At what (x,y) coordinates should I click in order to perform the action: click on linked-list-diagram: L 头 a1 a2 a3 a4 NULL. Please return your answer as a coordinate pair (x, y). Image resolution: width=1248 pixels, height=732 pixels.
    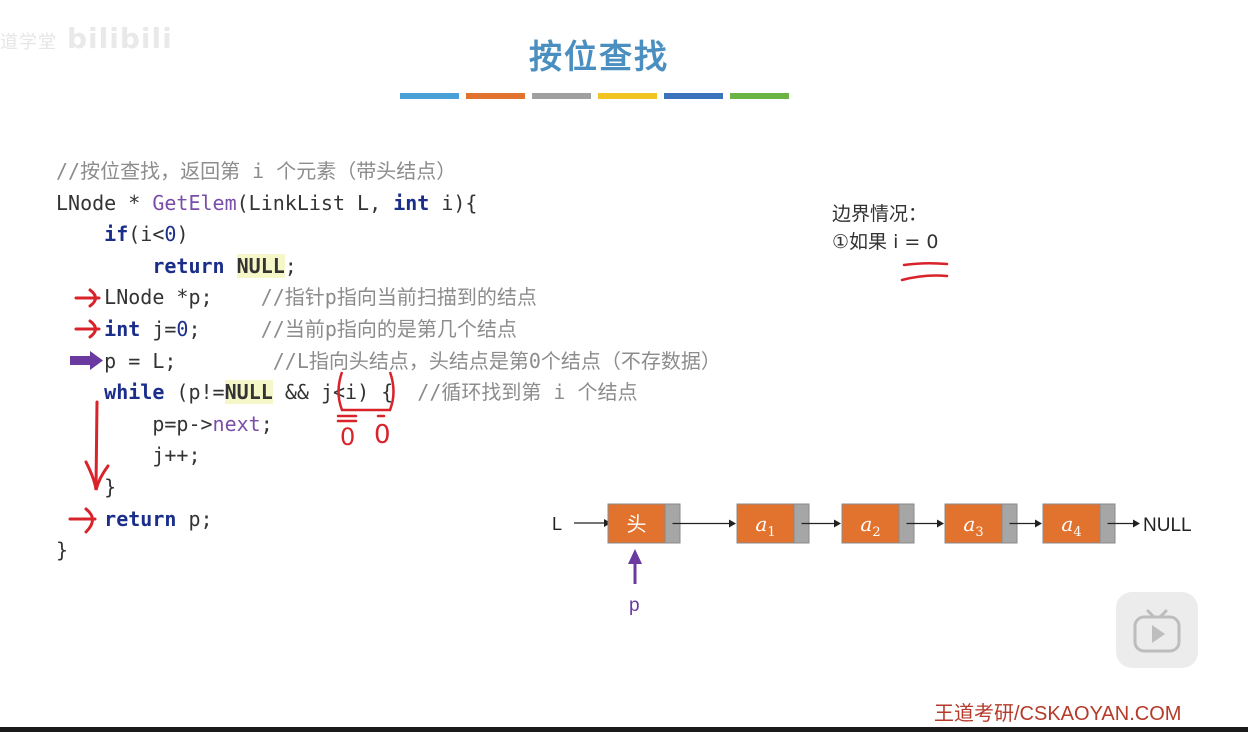
    Looking at the image, I should click on (872, 523).